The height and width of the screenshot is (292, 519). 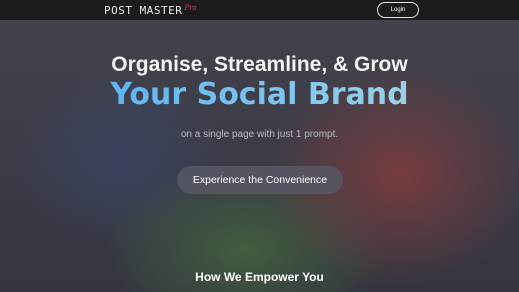 I want to click on logo-text: POST MASTER, so click(x=143, y=10).